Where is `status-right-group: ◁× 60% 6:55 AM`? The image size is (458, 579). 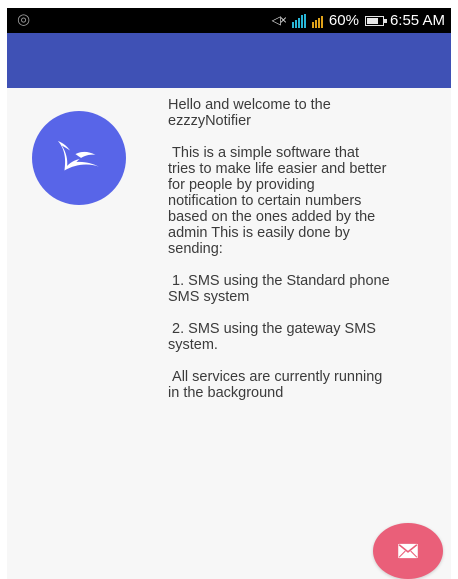 status-right-group: ◁× 60% 6:55 AM is located at coordinates (358, 20).